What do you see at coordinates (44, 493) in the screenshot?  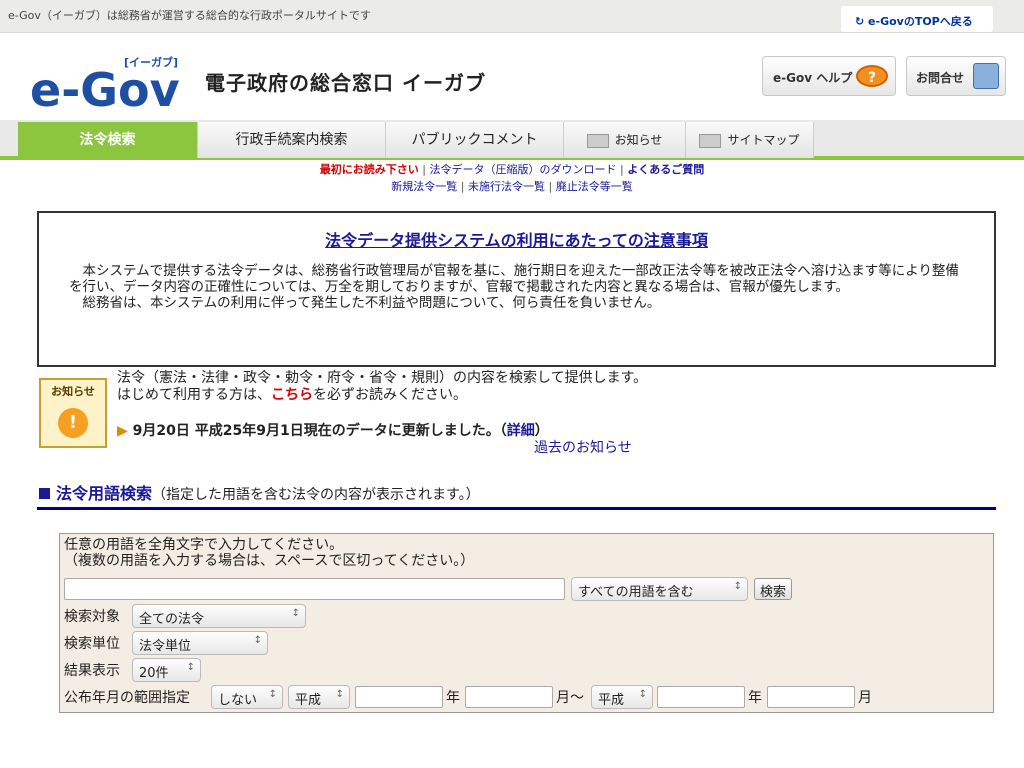 I see `square-bullet-icon` at bounding box center [44, 493].